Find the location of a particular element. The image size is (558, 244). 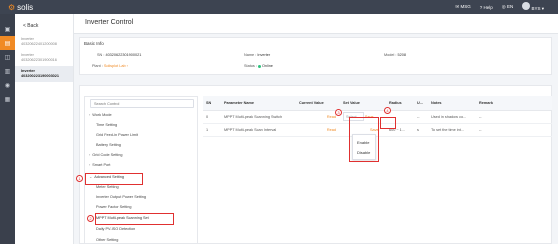

device-sn: 40320622301900016 is located at coordinates (39, 60).